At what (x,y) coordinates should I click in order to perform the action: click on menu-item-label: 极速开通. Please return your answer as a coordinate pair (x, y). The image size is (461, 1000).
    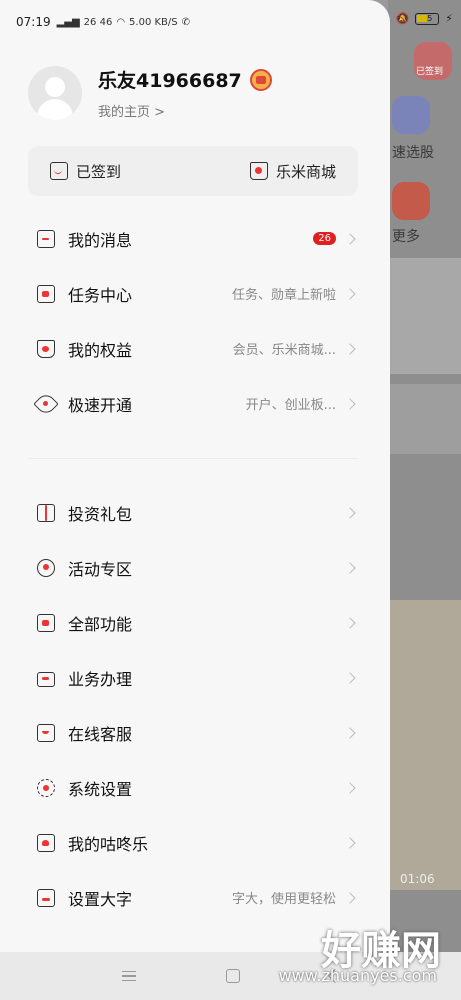
    Looking at the image, I should click on (100, 405).